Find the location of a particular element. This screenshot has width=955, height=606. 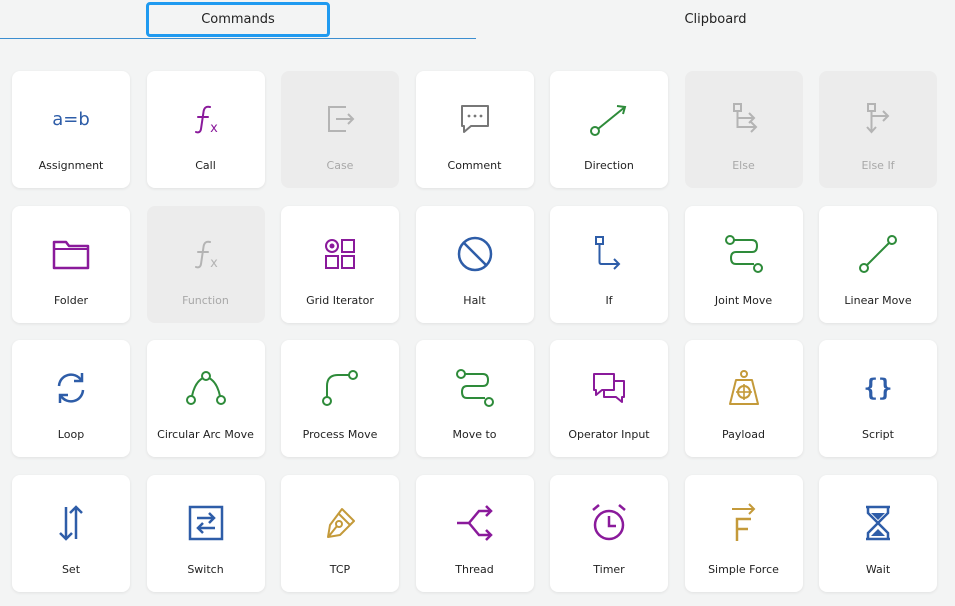

command-label: Process Move is located at coordinates (340, 434).